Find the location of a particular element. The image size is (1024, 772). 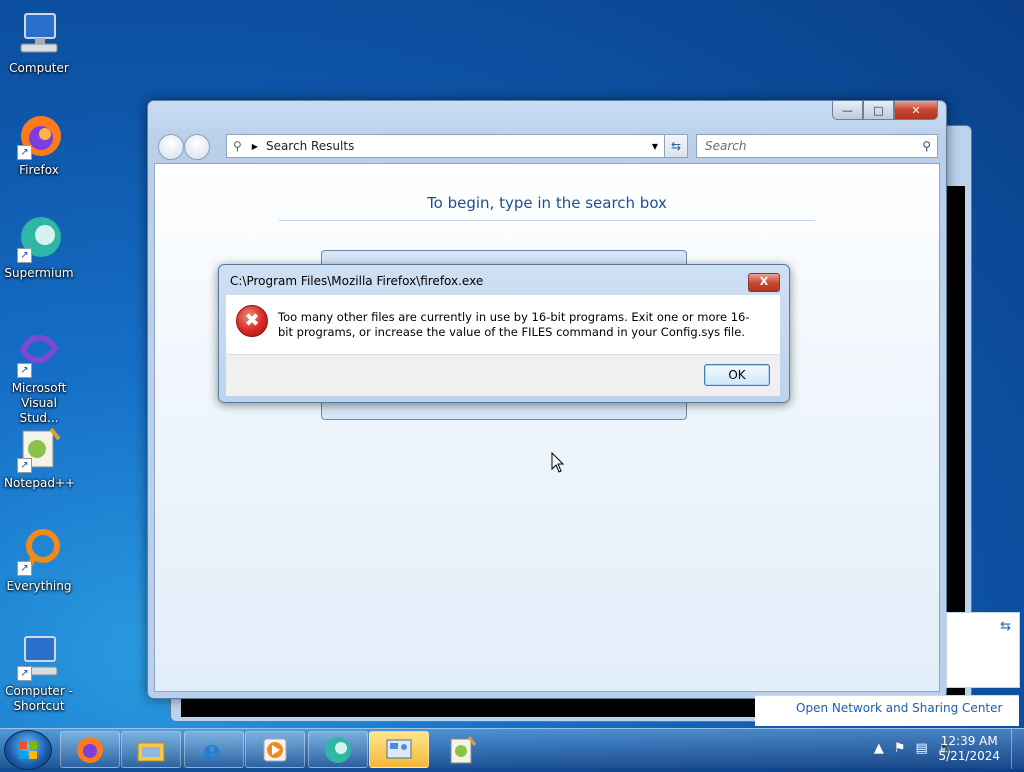

windows-logo-icon is located at coordinates (28, 750).